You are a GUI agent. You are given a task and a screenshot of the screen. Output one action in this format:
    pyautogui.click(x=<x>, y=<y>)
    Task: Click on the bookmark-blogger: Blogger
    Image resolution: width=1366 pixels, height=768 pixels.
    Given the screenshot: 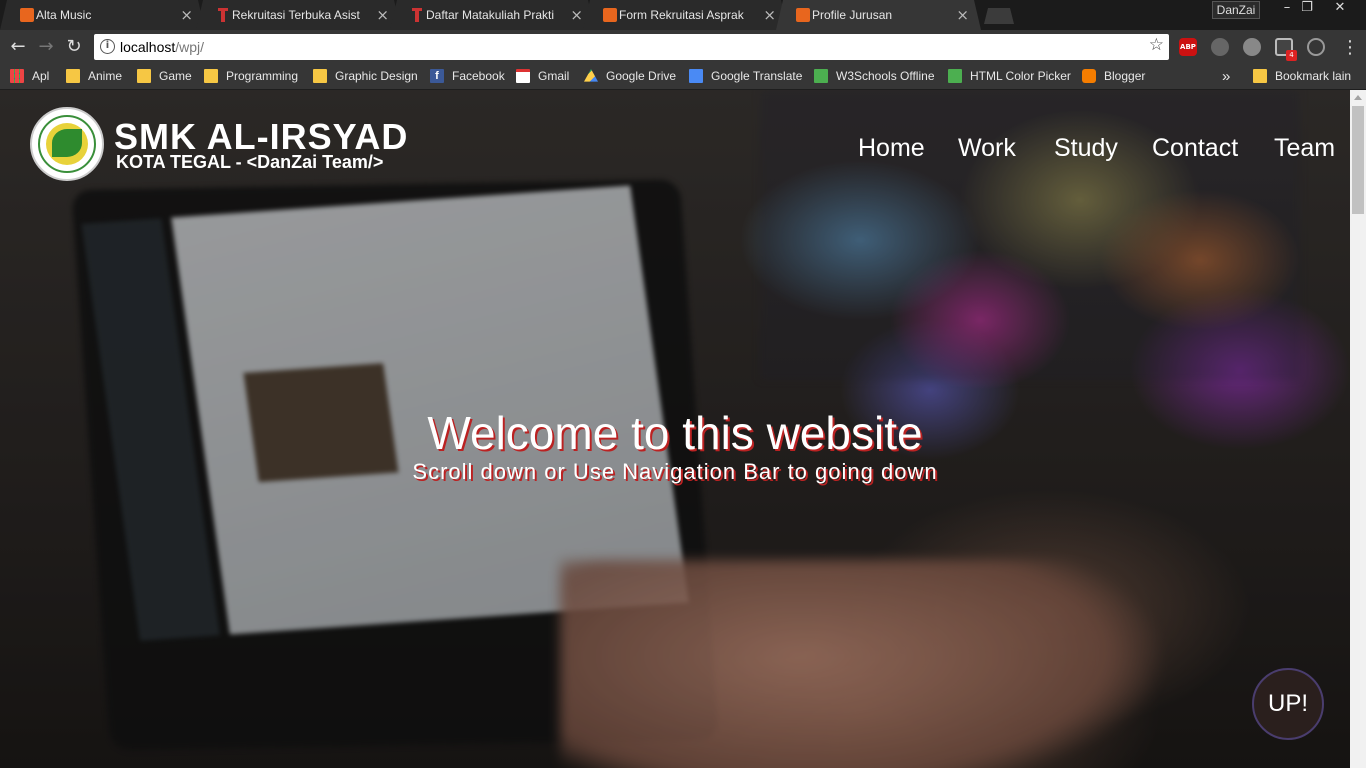 What is the action you would take?
    pyautogui.click(x=1113, y=76)
    